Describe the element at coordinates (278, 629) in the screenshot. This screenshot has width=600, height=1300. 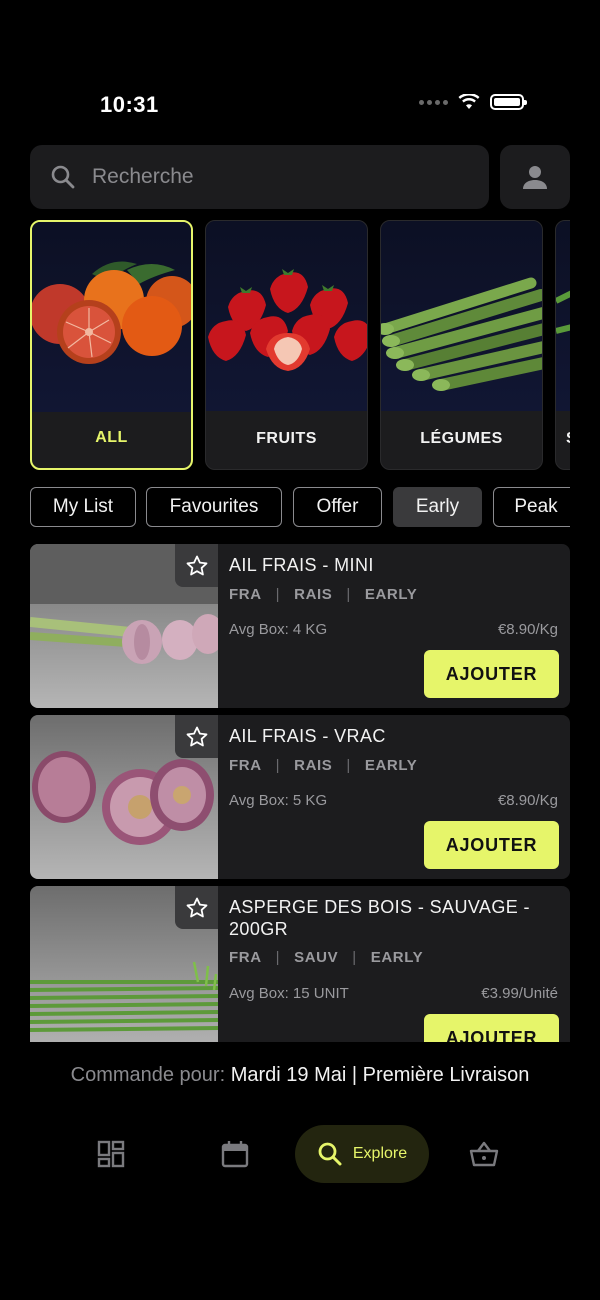
I see `product-avg-box: Avg Box: 4 KG` at that location.